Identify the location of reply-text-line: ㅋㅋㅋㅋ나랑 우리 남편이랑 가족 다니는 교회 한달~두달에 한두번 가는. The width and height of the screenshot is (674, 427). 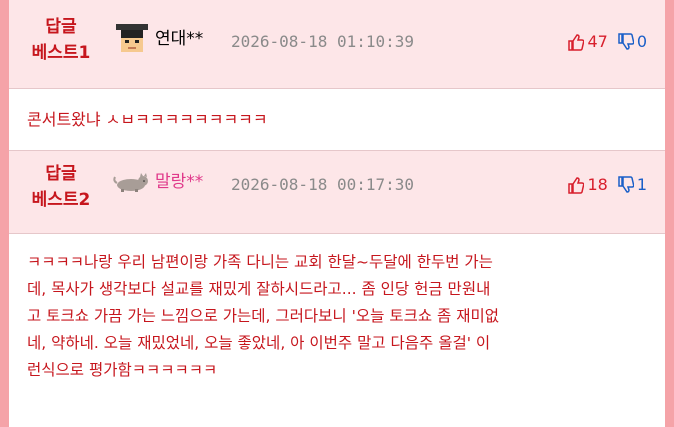
(260, 262).